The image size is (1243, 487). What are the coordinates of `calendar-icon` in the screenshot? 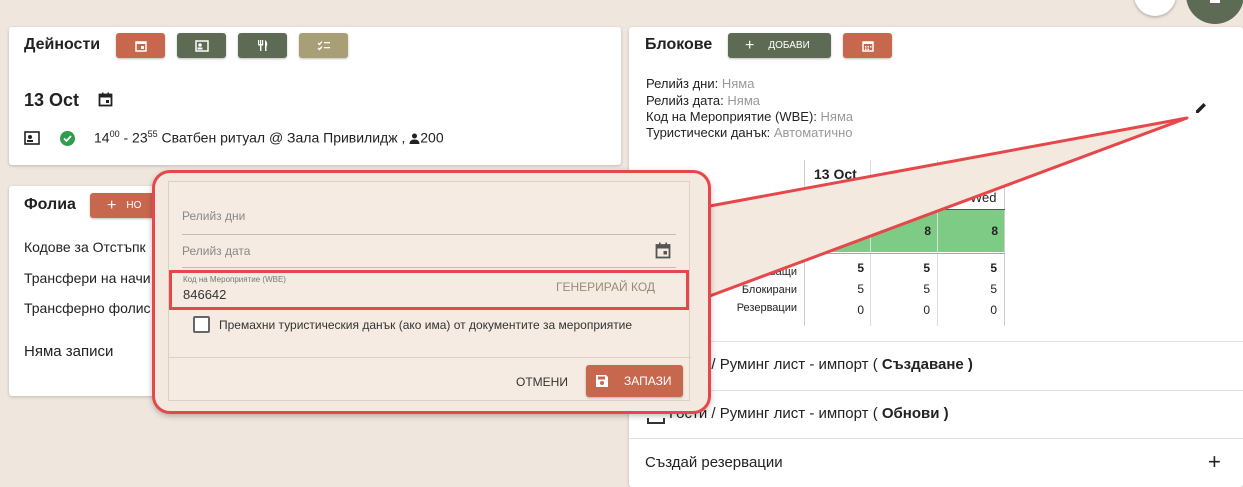 It's located at (140, 46).